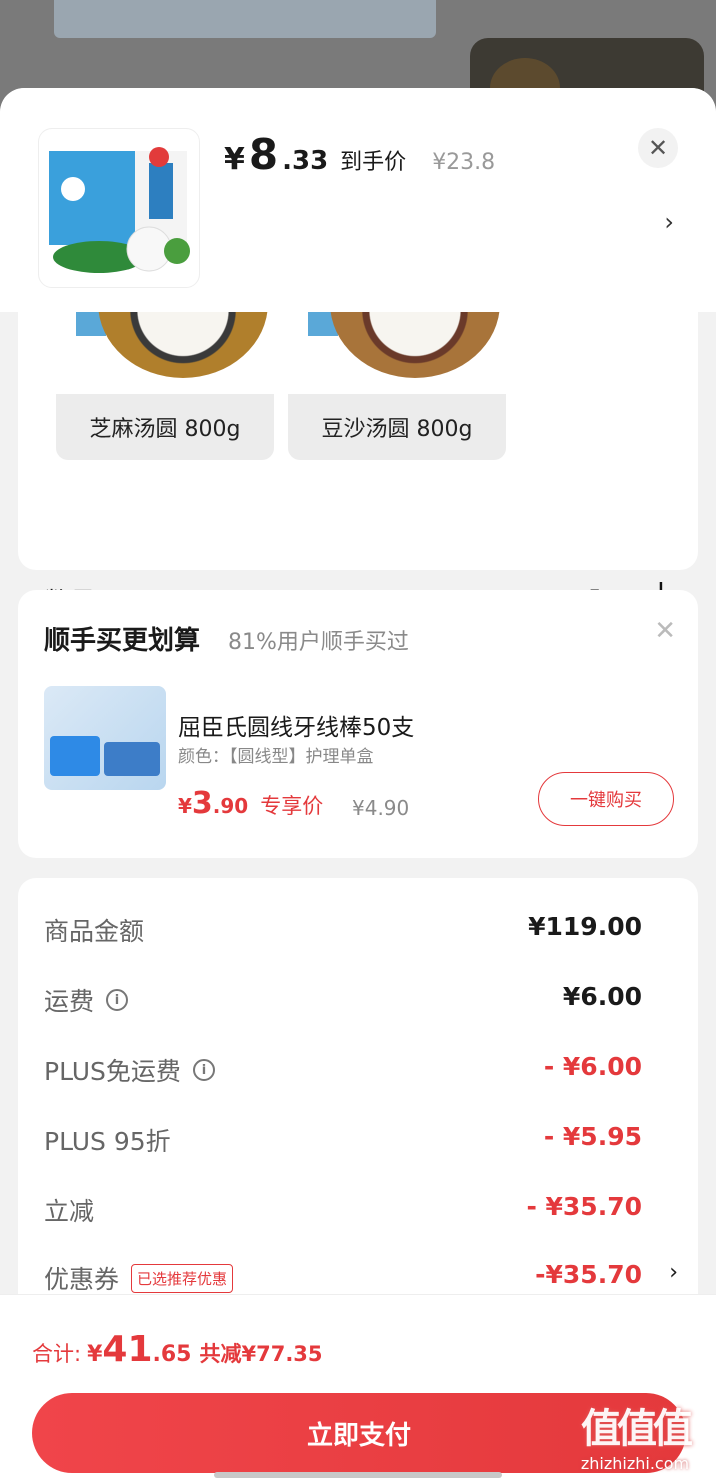  What do you see at coordinates (165, 374) in the screenshot?
I see `variant-option-sesame: 芝麻汤圆 800g` at bounding box center [165, 374].